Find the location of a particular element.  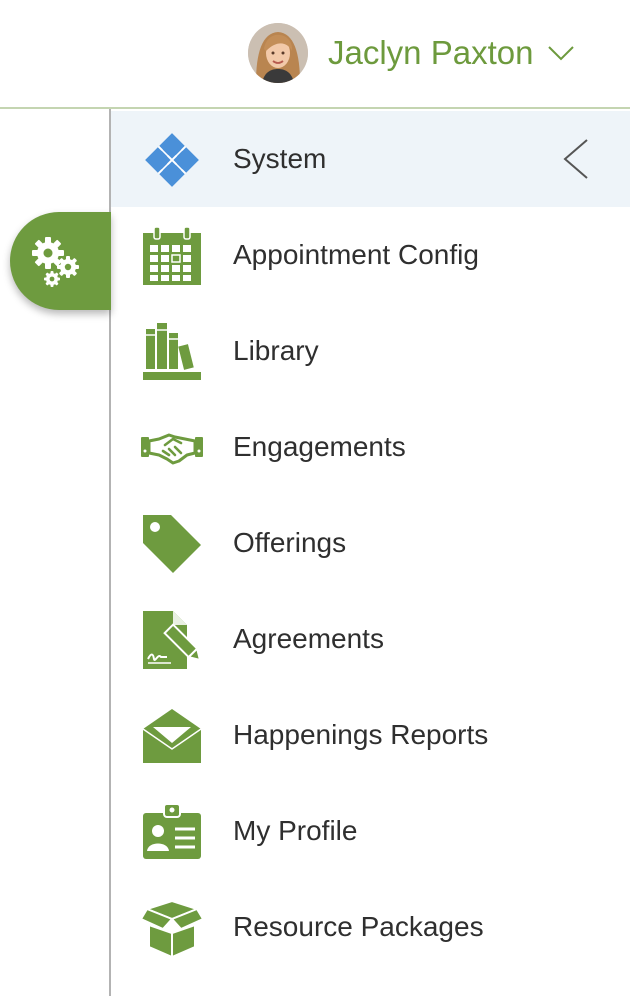

settings-tab is located at coordinates (60, 261).